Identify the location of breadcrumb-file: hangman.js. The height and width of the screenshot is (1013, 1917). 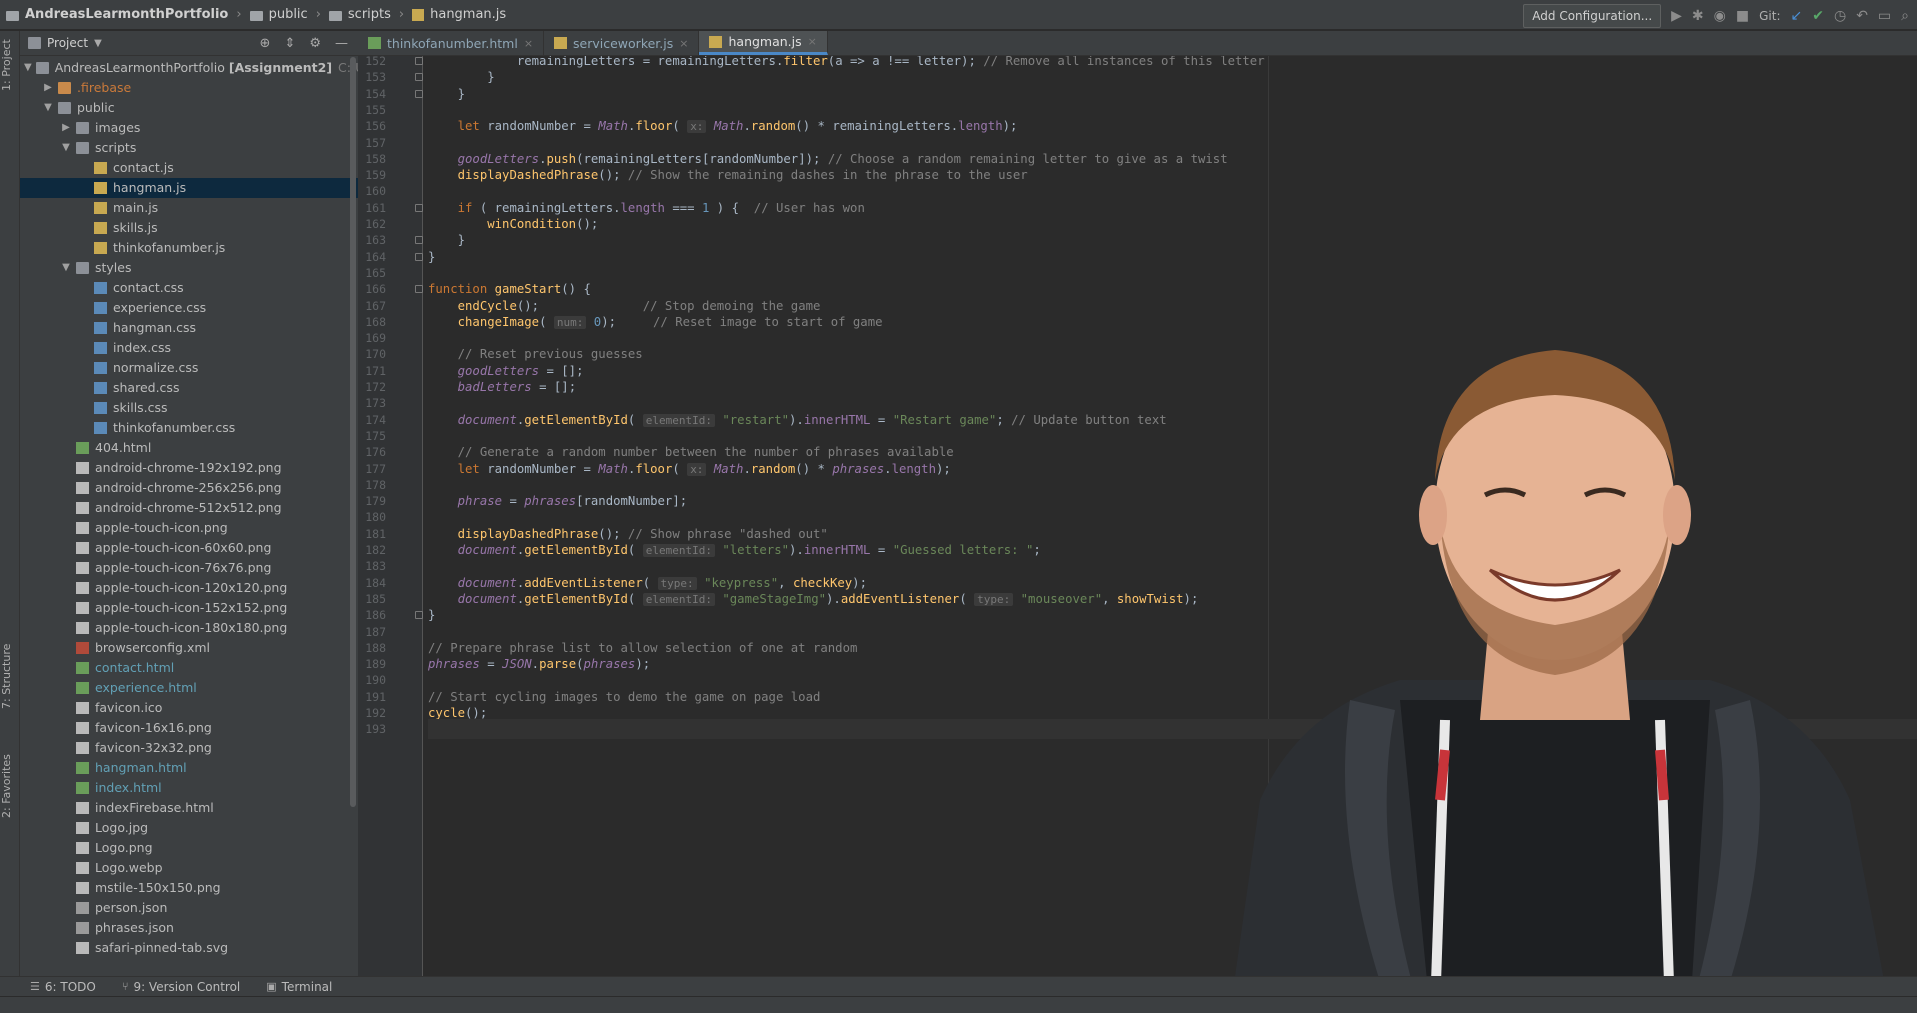
(459, 14).